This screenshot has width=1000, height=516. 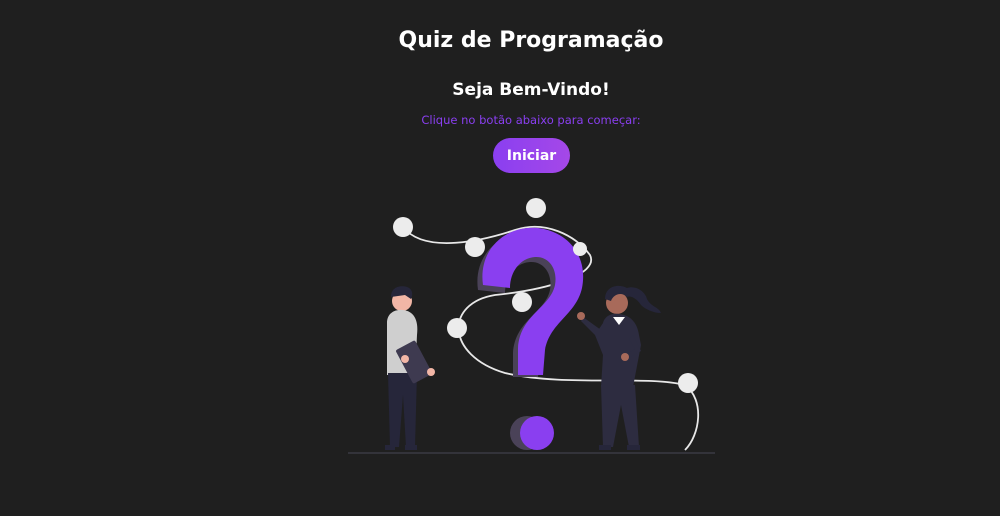 What do you see at coordinates (410, 368) in the screenshot?
I see `person-left-icon` at bounding box center [410, 368].